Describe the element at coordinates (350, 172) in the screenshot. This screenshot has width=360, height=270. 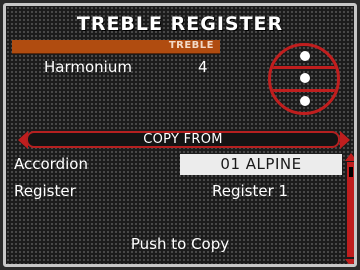
I see `scroll-thumb` at that location.